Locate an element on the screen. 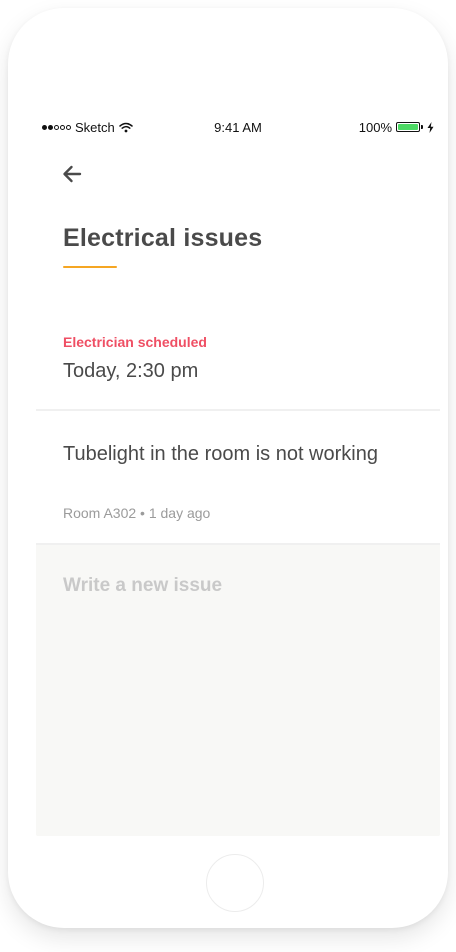 This screenshot has height=952, width=456. charging-bolt-icon is located at coordinates (430, 127).